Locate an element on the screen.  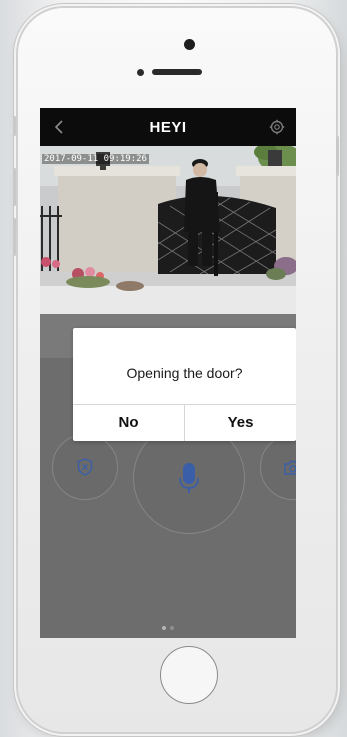
snapshot-button is located at coordinates (278, 467).